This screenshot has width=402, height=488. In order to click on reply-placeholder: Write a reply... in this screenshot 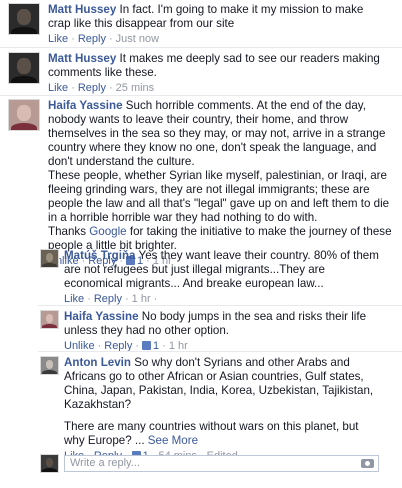, I will do `click(105, 463)`.